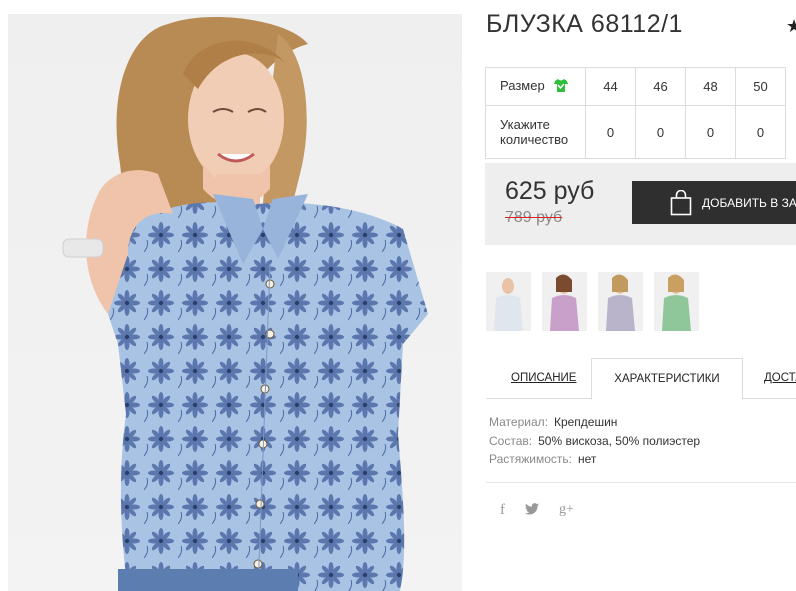 Image resolution: width=796 pixels, height=591 pixels. I want to click on size-46: 46, so click(660, 86).